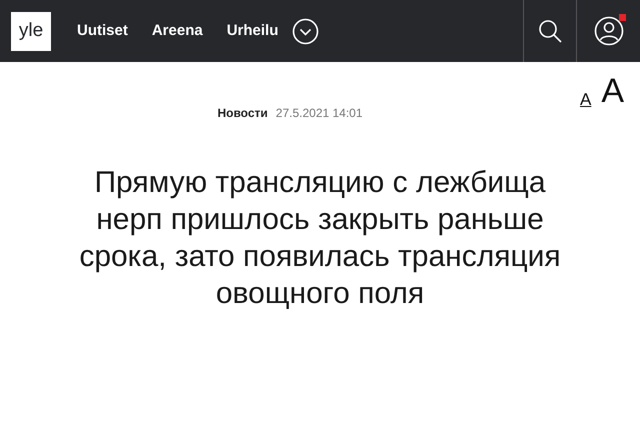  I want to click on search-icon, so click(550, 31).